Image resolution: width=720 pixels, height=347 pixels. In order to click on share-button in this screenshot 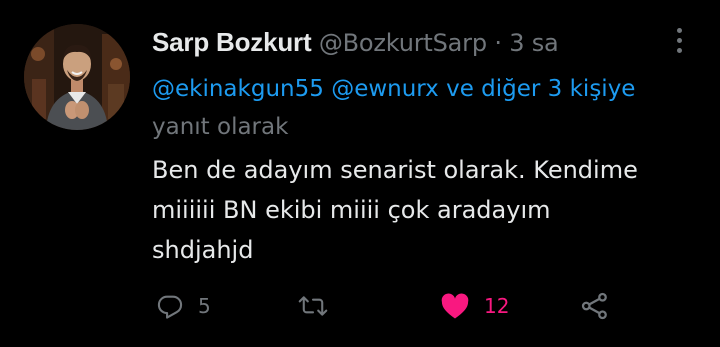, I will do `click(595, 306)`.